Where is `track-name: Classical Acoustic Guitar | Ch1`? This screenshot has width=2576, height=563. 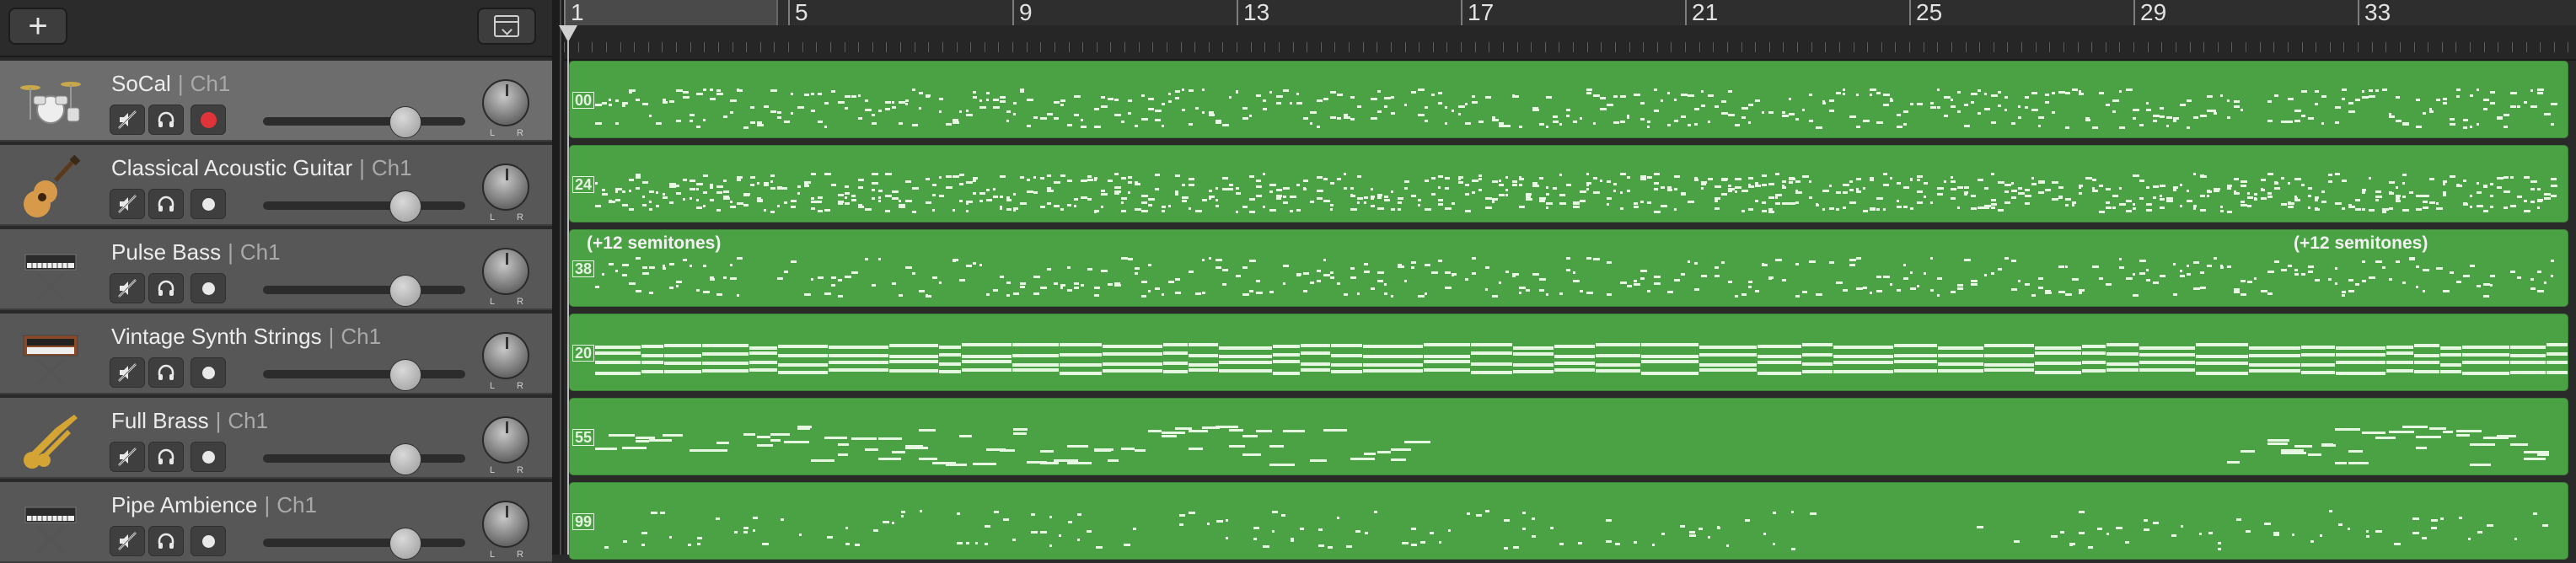 track-name: Classical Acoustic Guitar | Ch1 is located at coordinates (261, 168).